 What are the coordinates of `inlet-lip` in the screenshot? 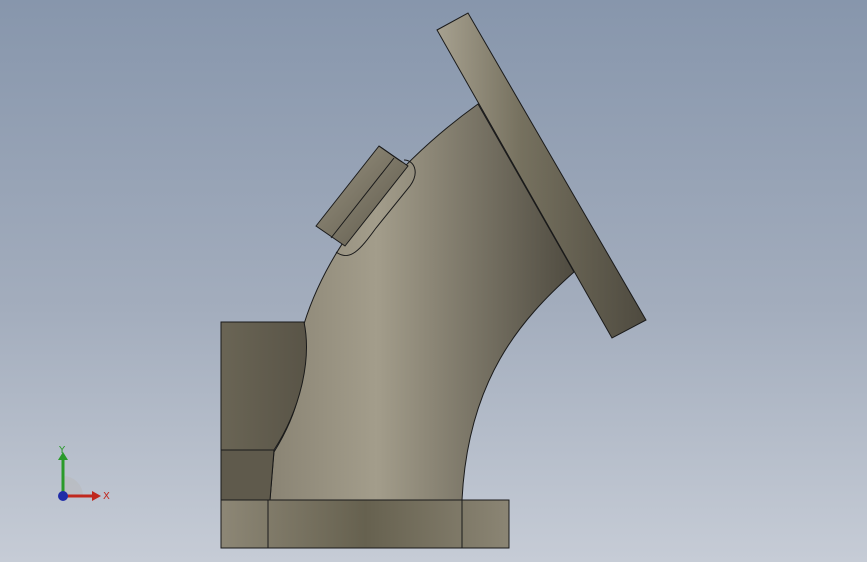 It's located at (247, 475).